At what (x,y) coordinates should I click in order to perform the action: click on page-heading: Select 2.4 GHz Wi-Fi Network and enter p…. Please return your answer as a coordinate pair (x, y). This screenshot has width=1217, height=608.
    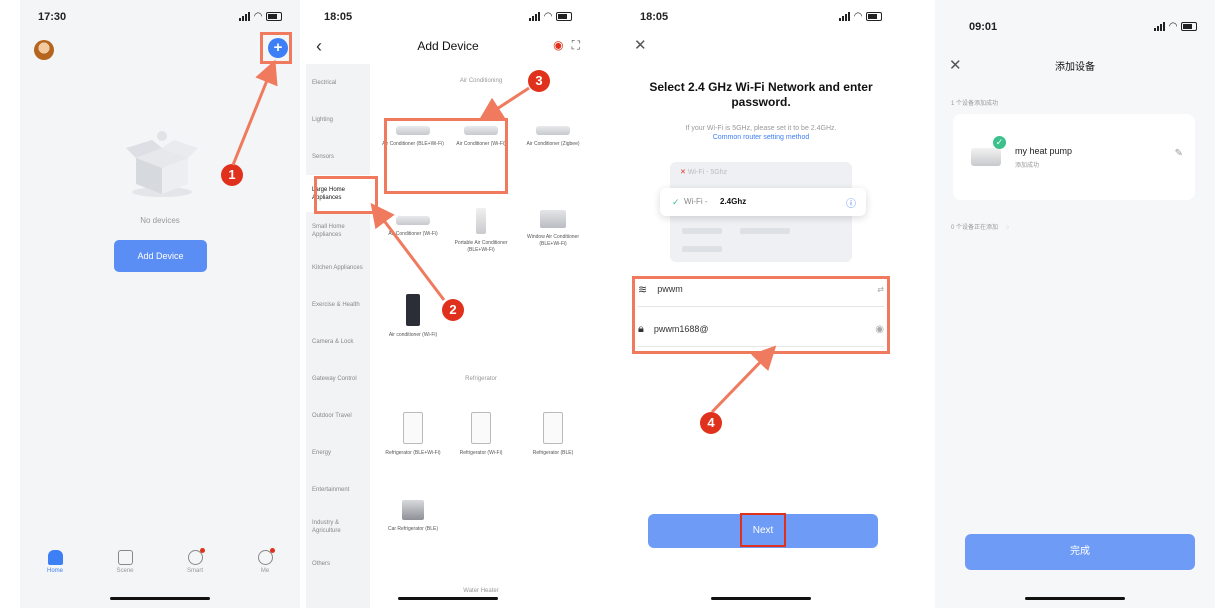
    Looking at the image, I should click on (761, 94).